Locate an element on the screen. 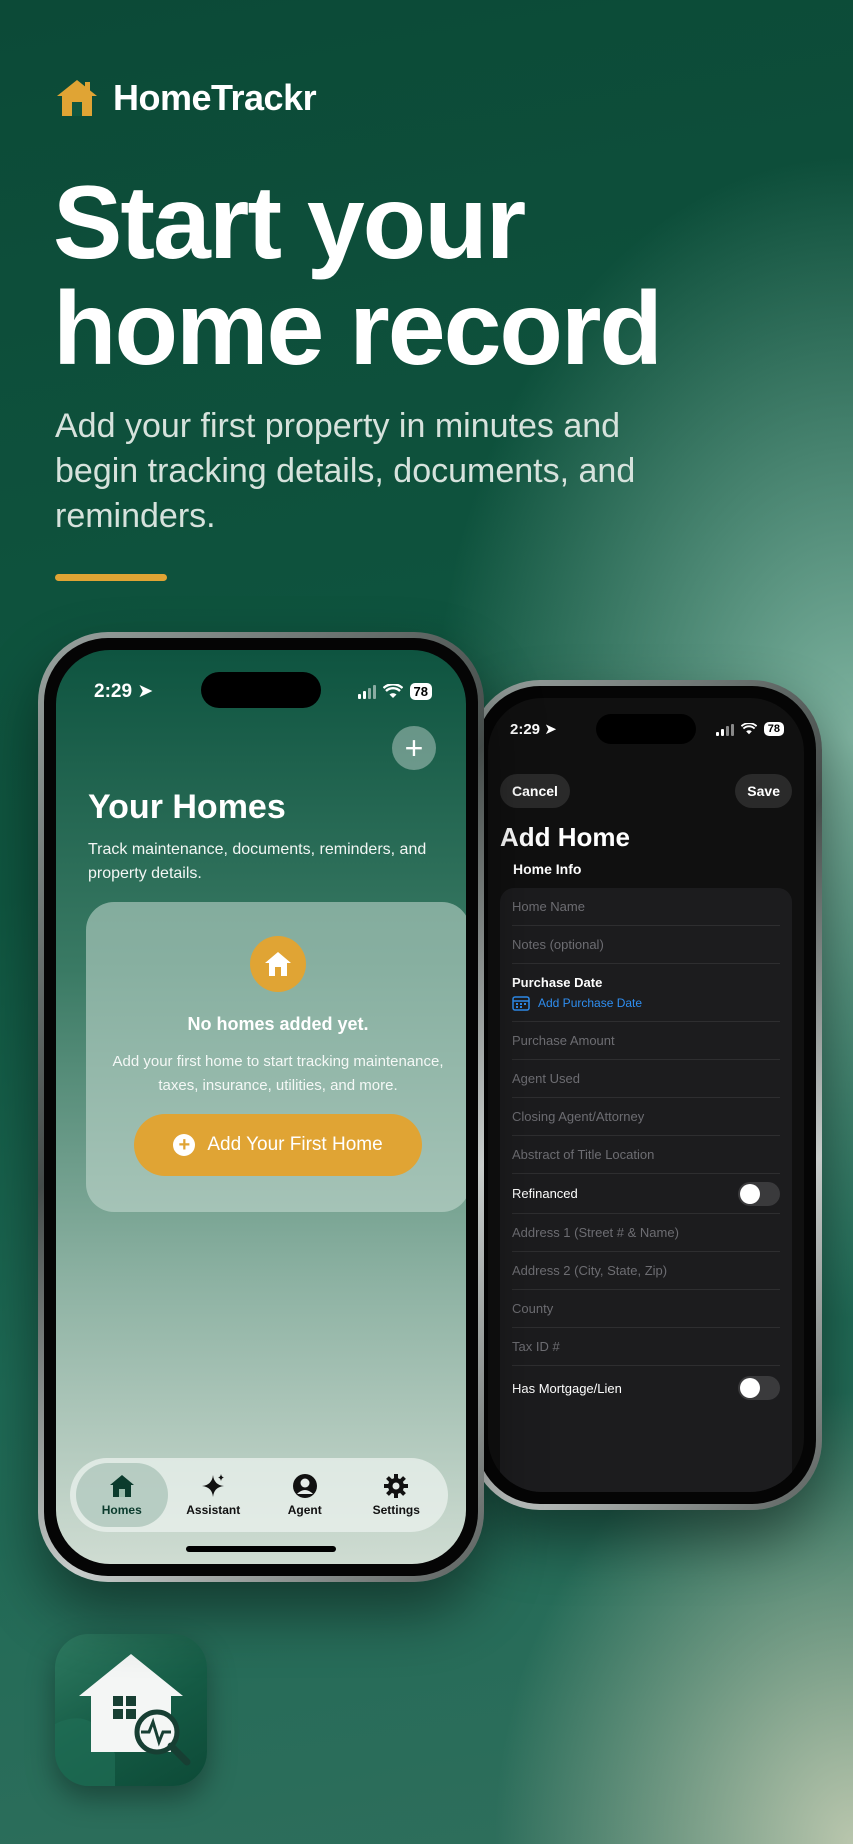 This screenshot has height=1844, width=853. closing-agent-field: Closing Agent/Attorney is located at coordinates (646, 1117).